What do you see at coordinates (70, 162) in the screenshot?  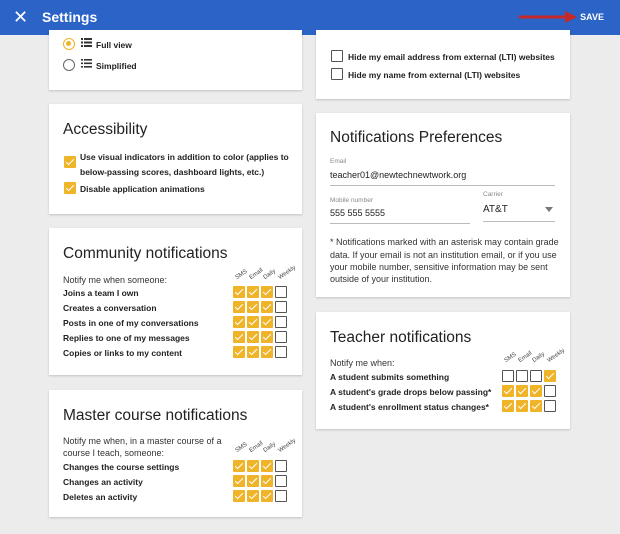 I see `visual-indicators-checkbox` at bounding box center [70, 162].